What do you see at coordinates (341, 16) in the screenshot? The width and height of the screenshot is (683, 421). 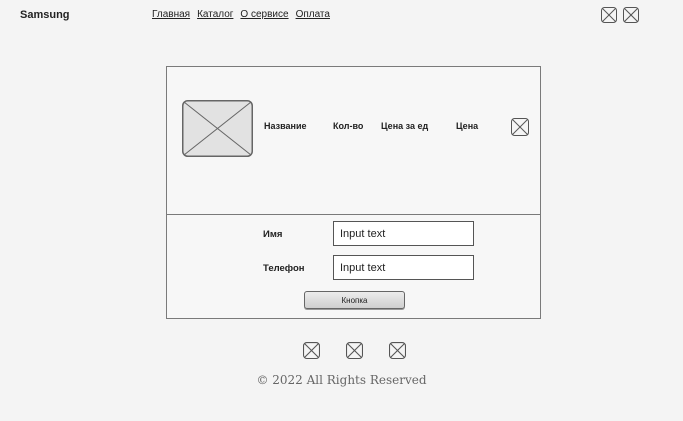 I see `site-header: Samsung Главная Каталог О сервисе Оплата` at bounding box center [341, 16].